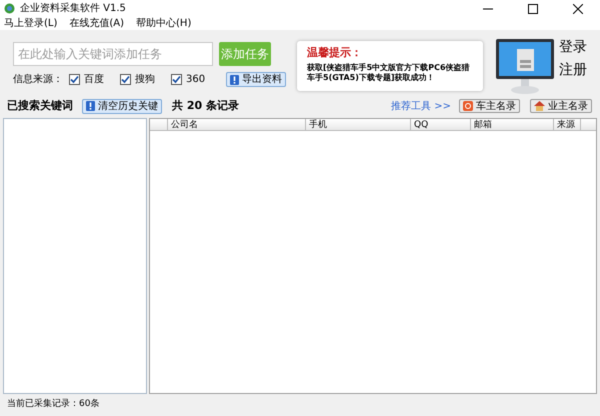 This screenshot has height=416, width=600. What do you see at coordinates (256, 79) in the screenshot?
I see `export-button: 导出资料` at bounding box center [256, 79].